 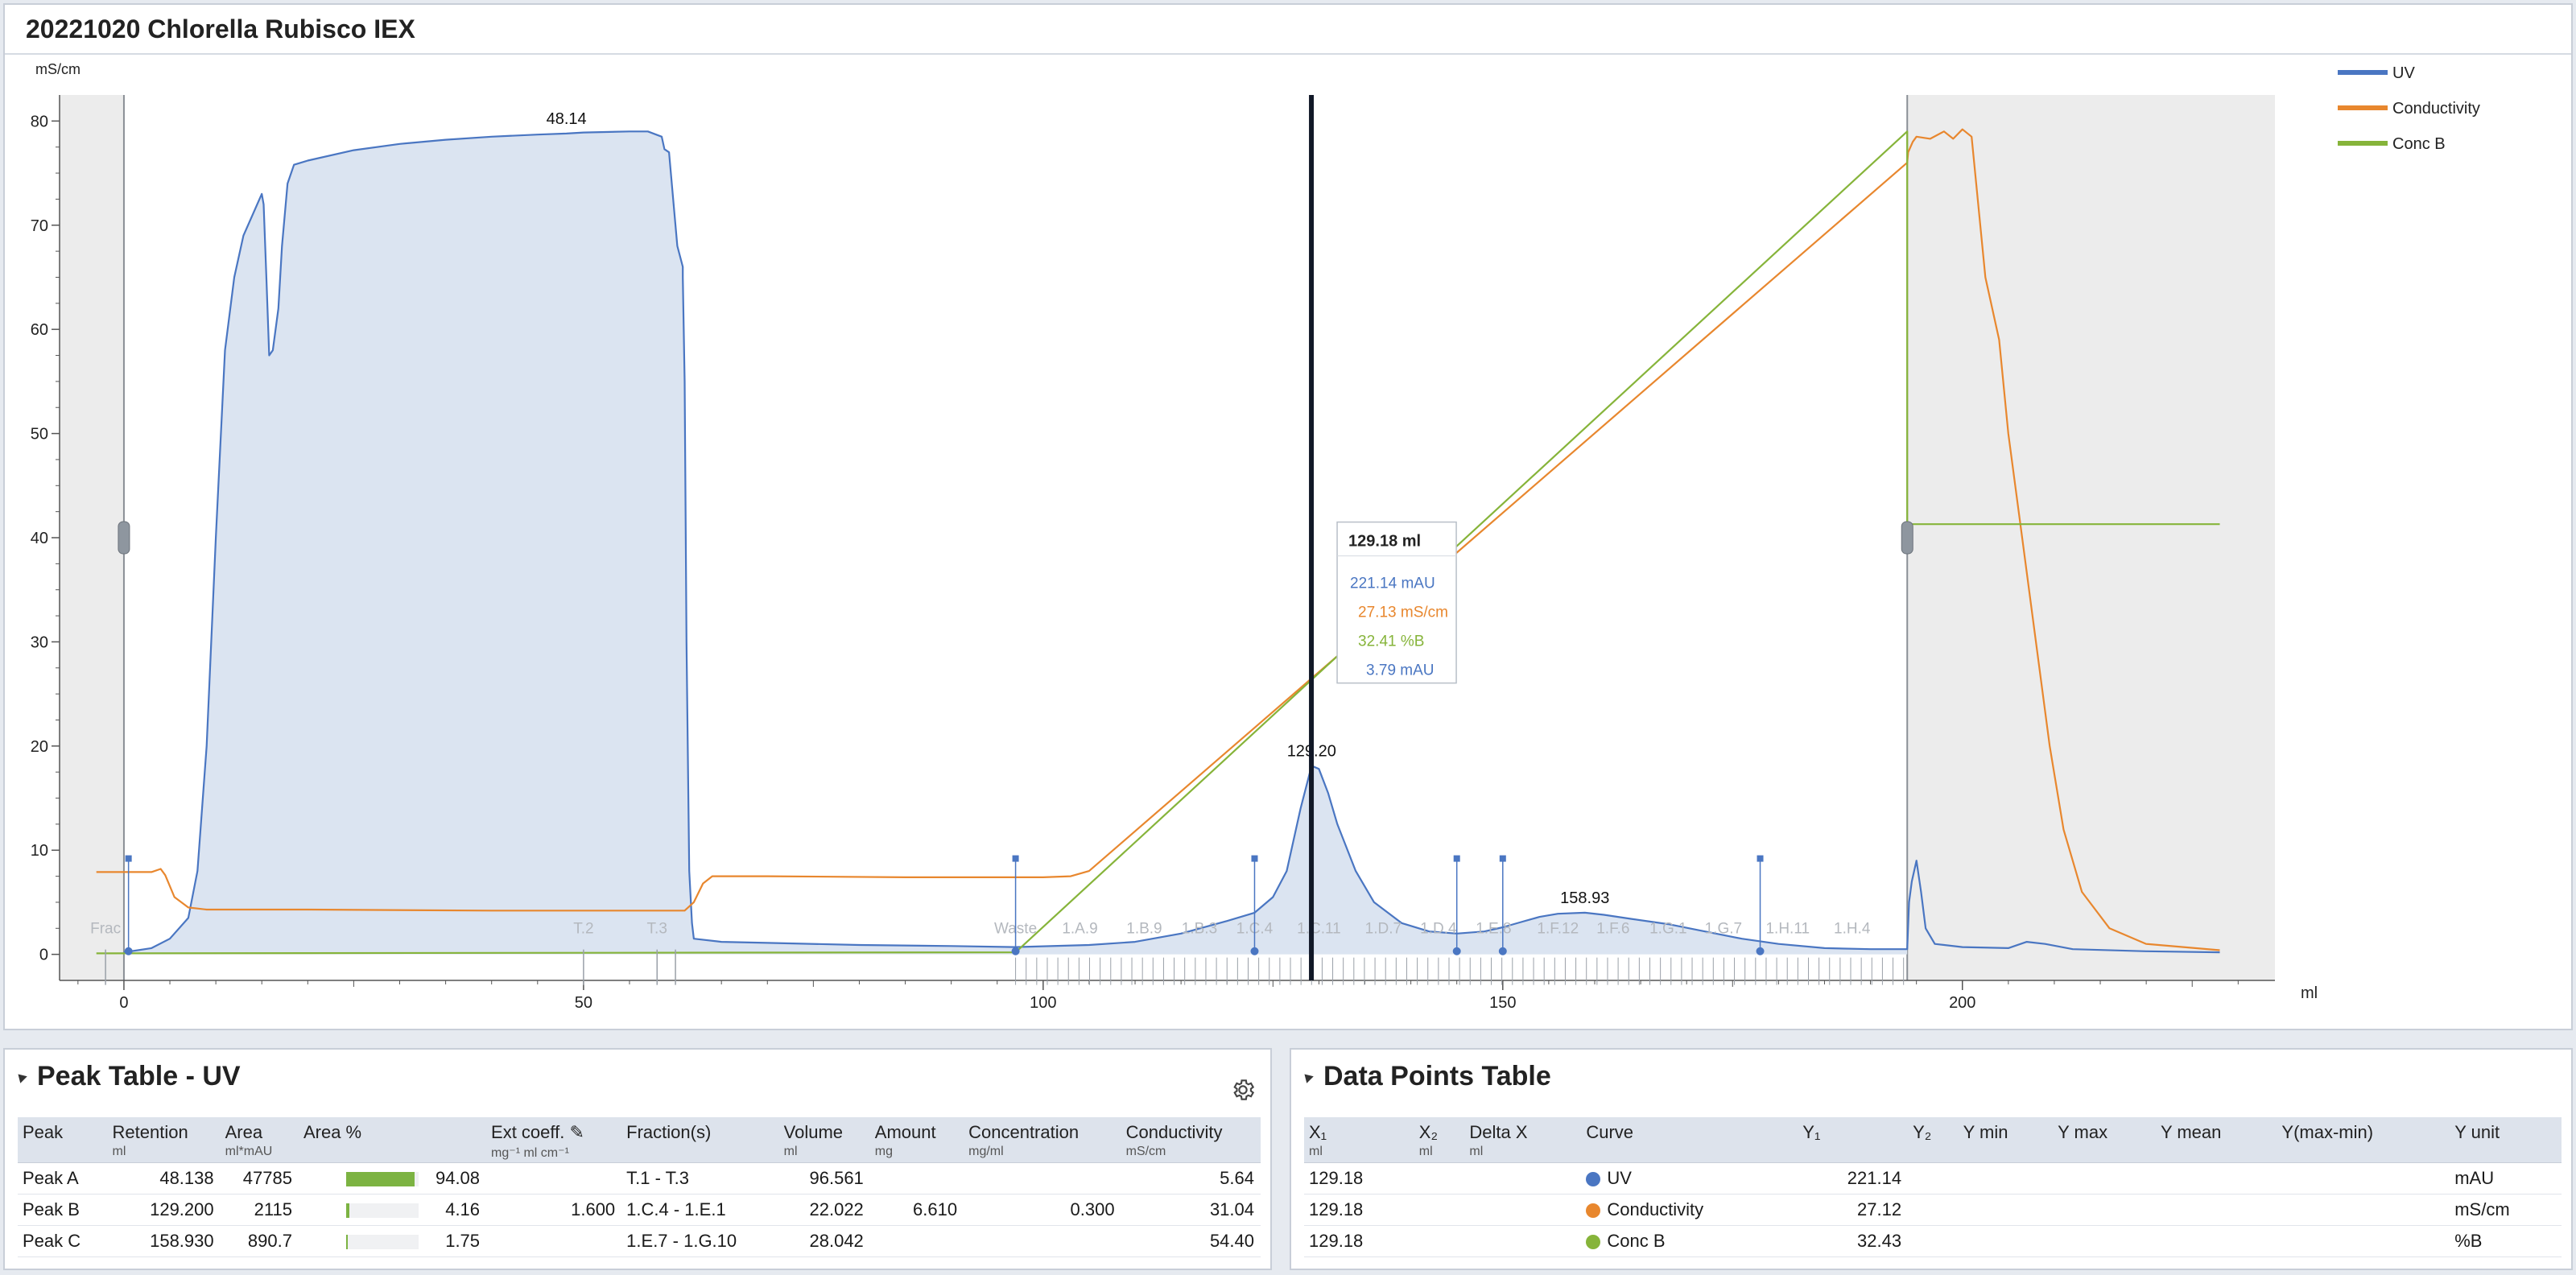 I want to click on peak-retention: 48.138, so click(x=164, y=1178).